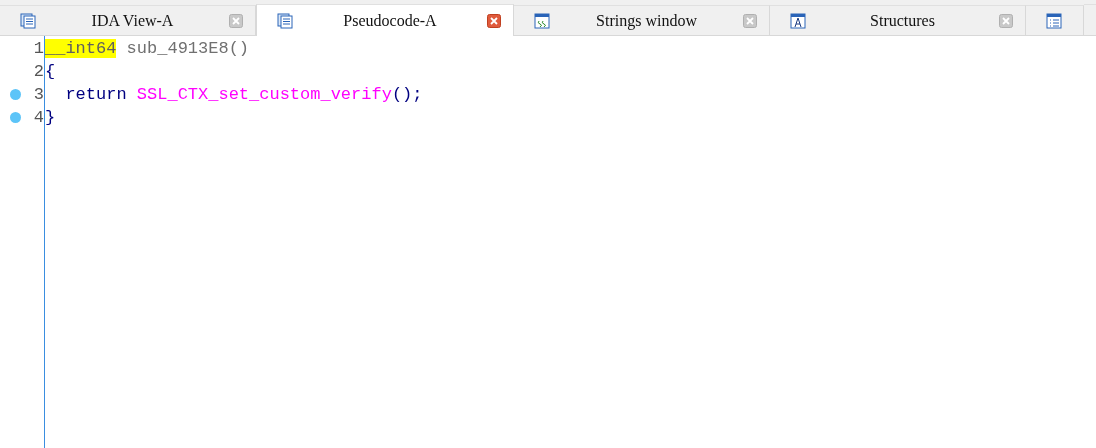 The image size is (1096, 448). What do you see at coordinates (38, 71) in the screenshot?
I see `line-number: 2` at bounding box center [38, 71].